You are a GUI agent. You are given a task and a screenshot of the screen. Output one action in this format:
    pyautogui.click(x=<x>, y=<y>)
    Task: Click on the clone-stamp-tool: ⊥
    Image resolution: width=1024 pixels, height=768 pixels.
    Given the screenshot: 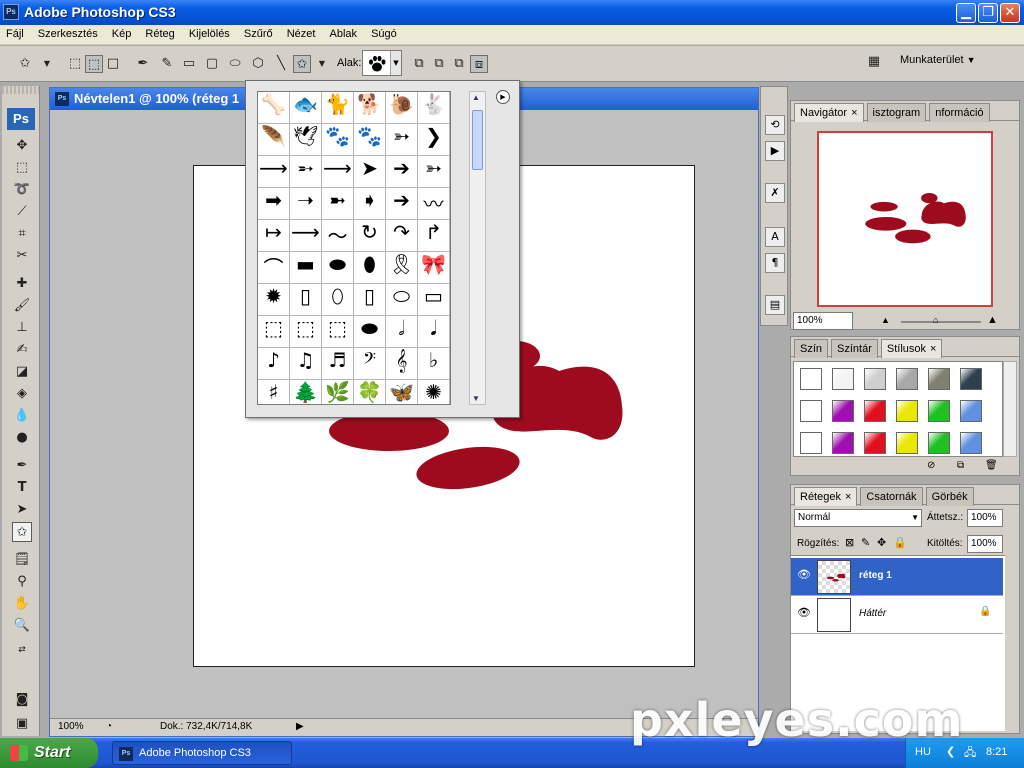 What is the action you would take?
    pyautogui.click(x=22, y=328)
    